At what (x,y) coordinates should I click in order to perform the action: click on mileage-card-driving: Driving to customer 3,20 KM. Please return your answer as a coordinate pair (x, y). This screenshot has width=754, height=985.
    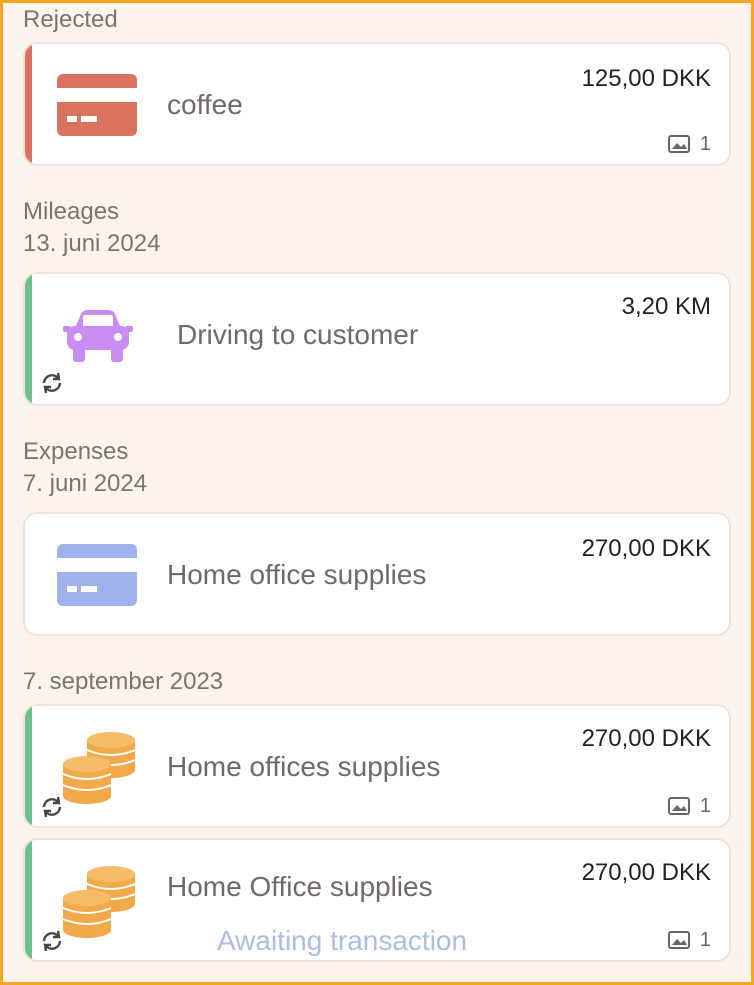
    Looking at the image, I should click on (377, 339).